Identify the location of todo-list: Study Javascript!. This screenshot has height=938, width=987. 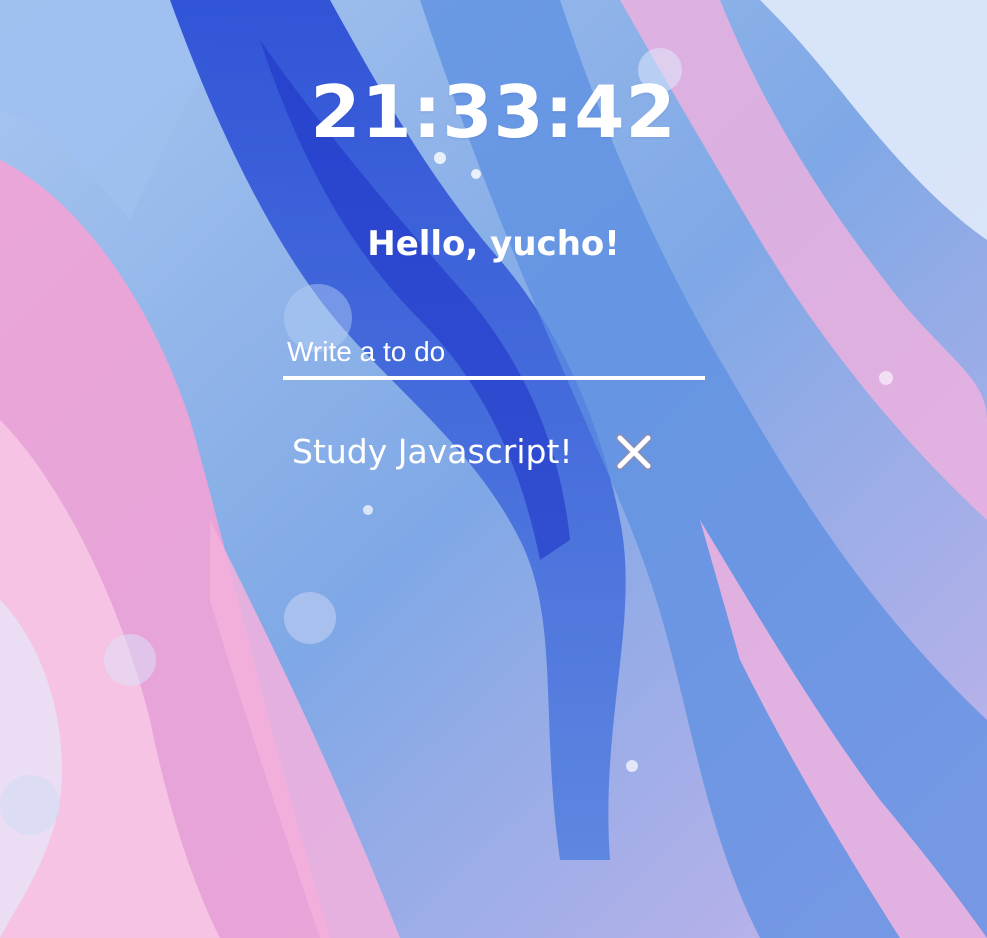
(474, 452).